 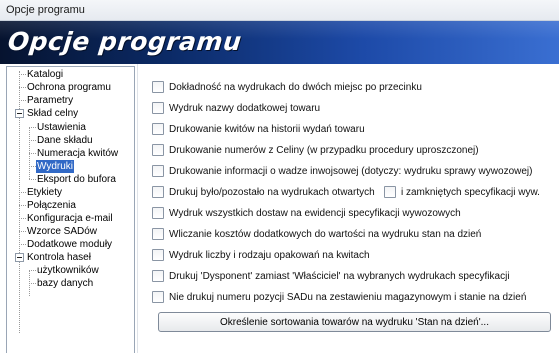 What do you see at coordinates (462, 192) in the screenshot?
I see `option-zamkniete-specyfikacje: i zamkniętych specyfikacji wyw.` at bounding box center [462, 192].